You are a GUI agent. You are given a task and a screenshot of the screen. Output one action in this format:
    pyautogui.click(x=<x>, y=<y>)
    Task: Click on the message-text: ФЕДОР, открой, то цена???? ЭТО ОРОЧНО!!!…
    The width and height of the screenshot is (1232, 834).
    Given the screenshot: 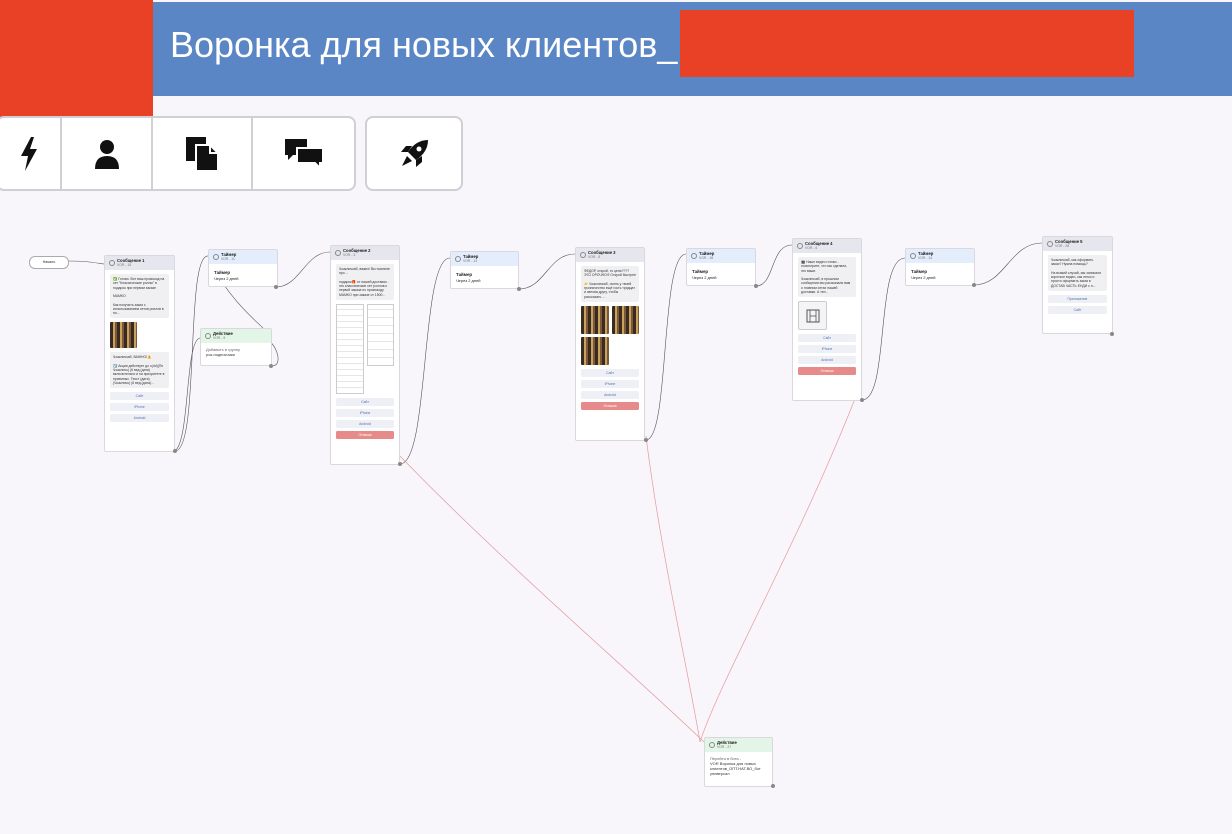 What is the action you would take?
    pyautogui.click(x=610, y=284)
    